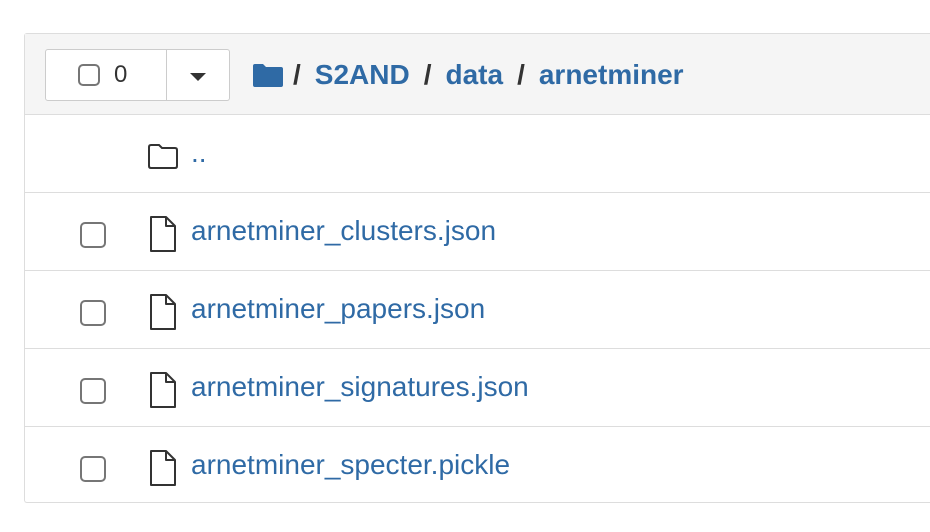 Image resolution: width=930 pixels, height=532 pixels. What do you see at coordinates (106, 75) in the screenshot?
I see `select-all-button: 0` at bounding box center [106, 75].